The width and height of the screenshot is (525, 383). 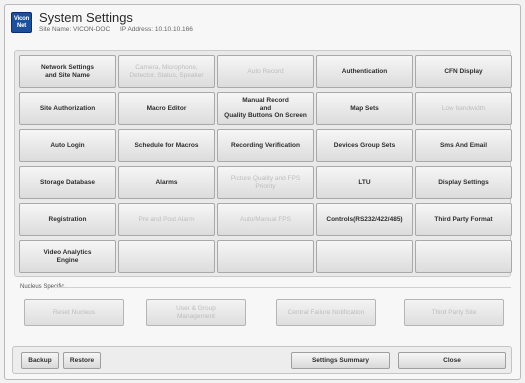 I want to click on setting-button-registration: Registration, so click(x=67, y=219).